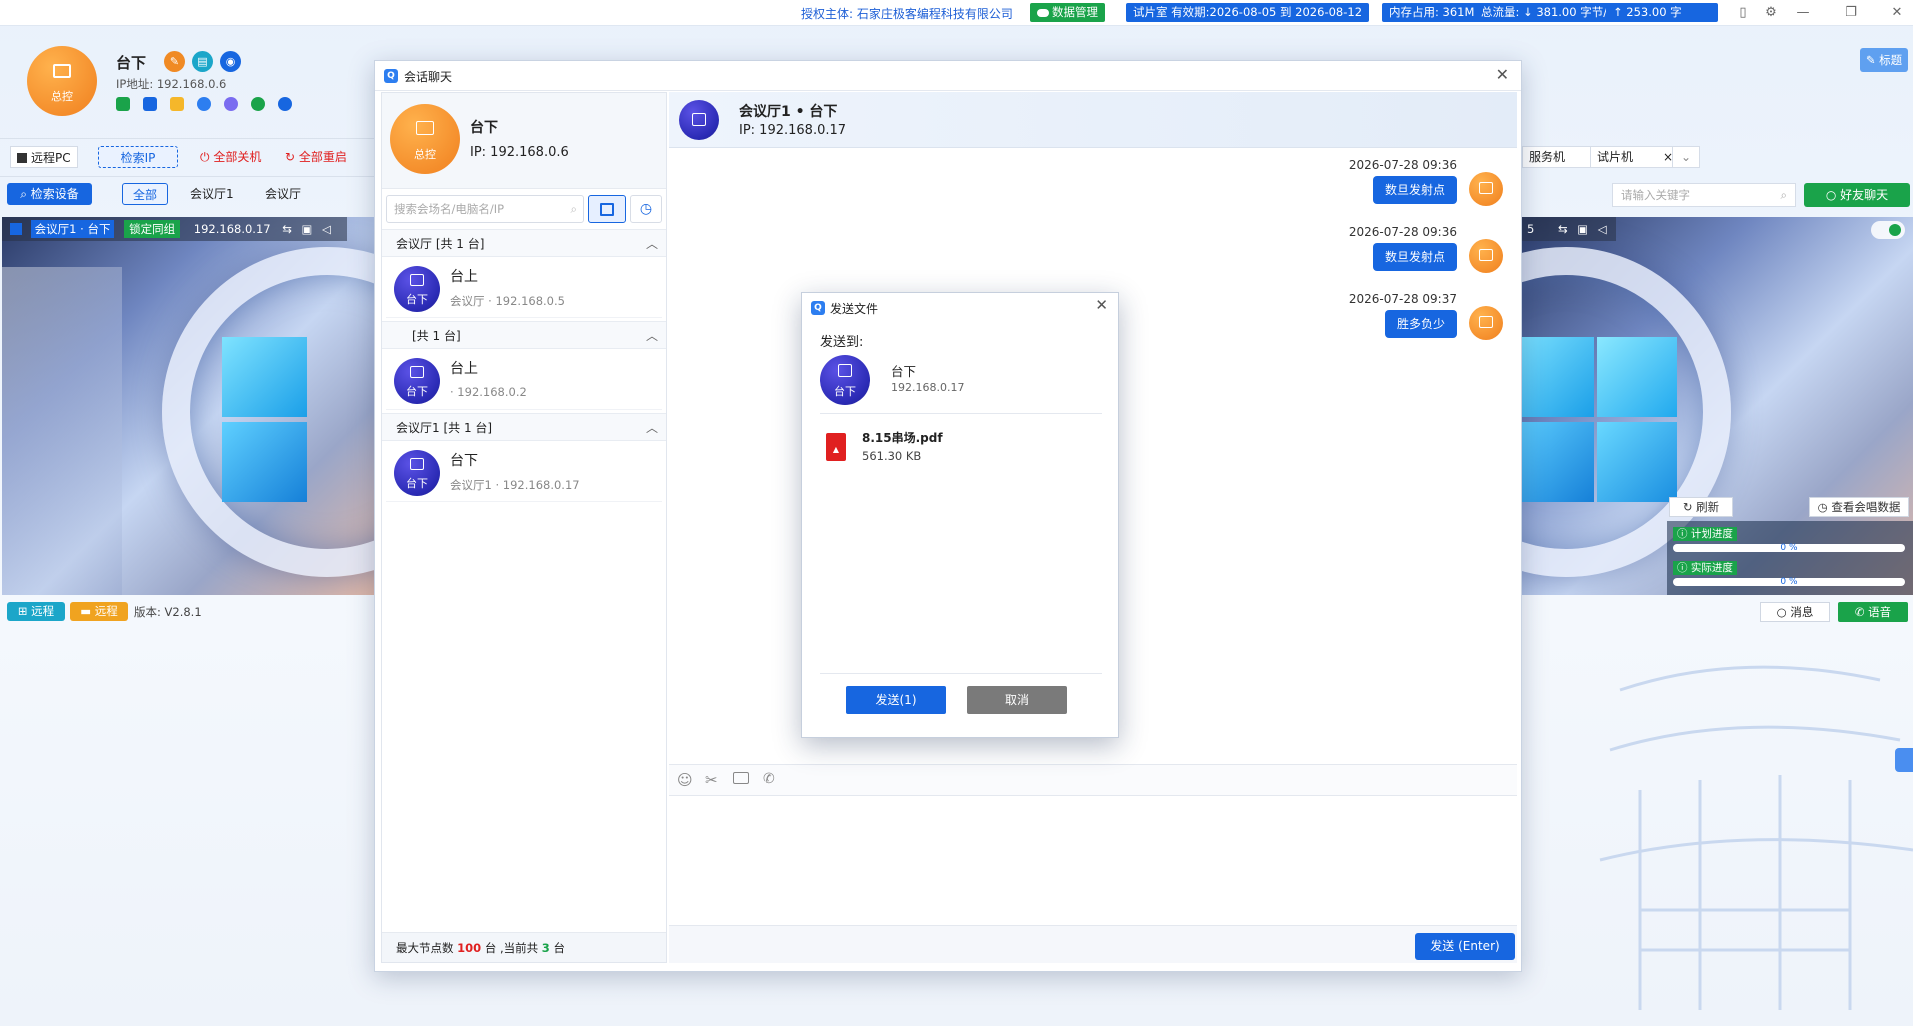 The image size is (1913, 1026). I want to click on license-holder: 授权主体: 石家庄极客编程科技有限公司, so click(907, 14).